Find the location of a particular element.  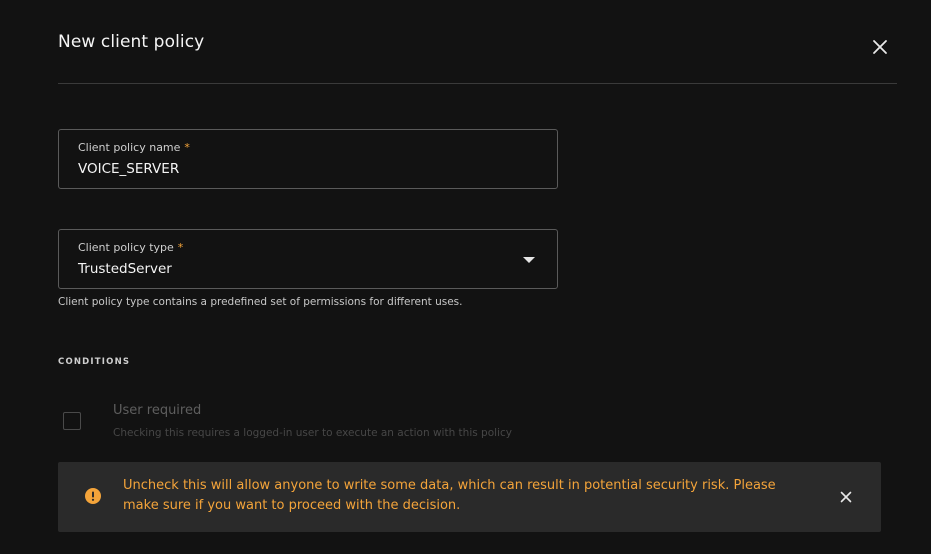

client-policy-type-value: TrustedServer is located at coordinates (125, 269).